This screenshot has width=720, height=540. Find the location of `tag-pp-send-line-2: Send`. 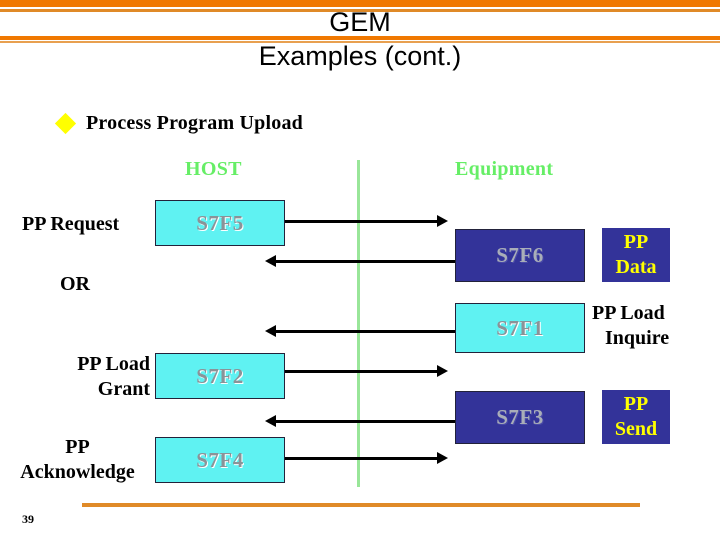

tag-pp-send-line-2: Send is located at coordinates (636, 429).